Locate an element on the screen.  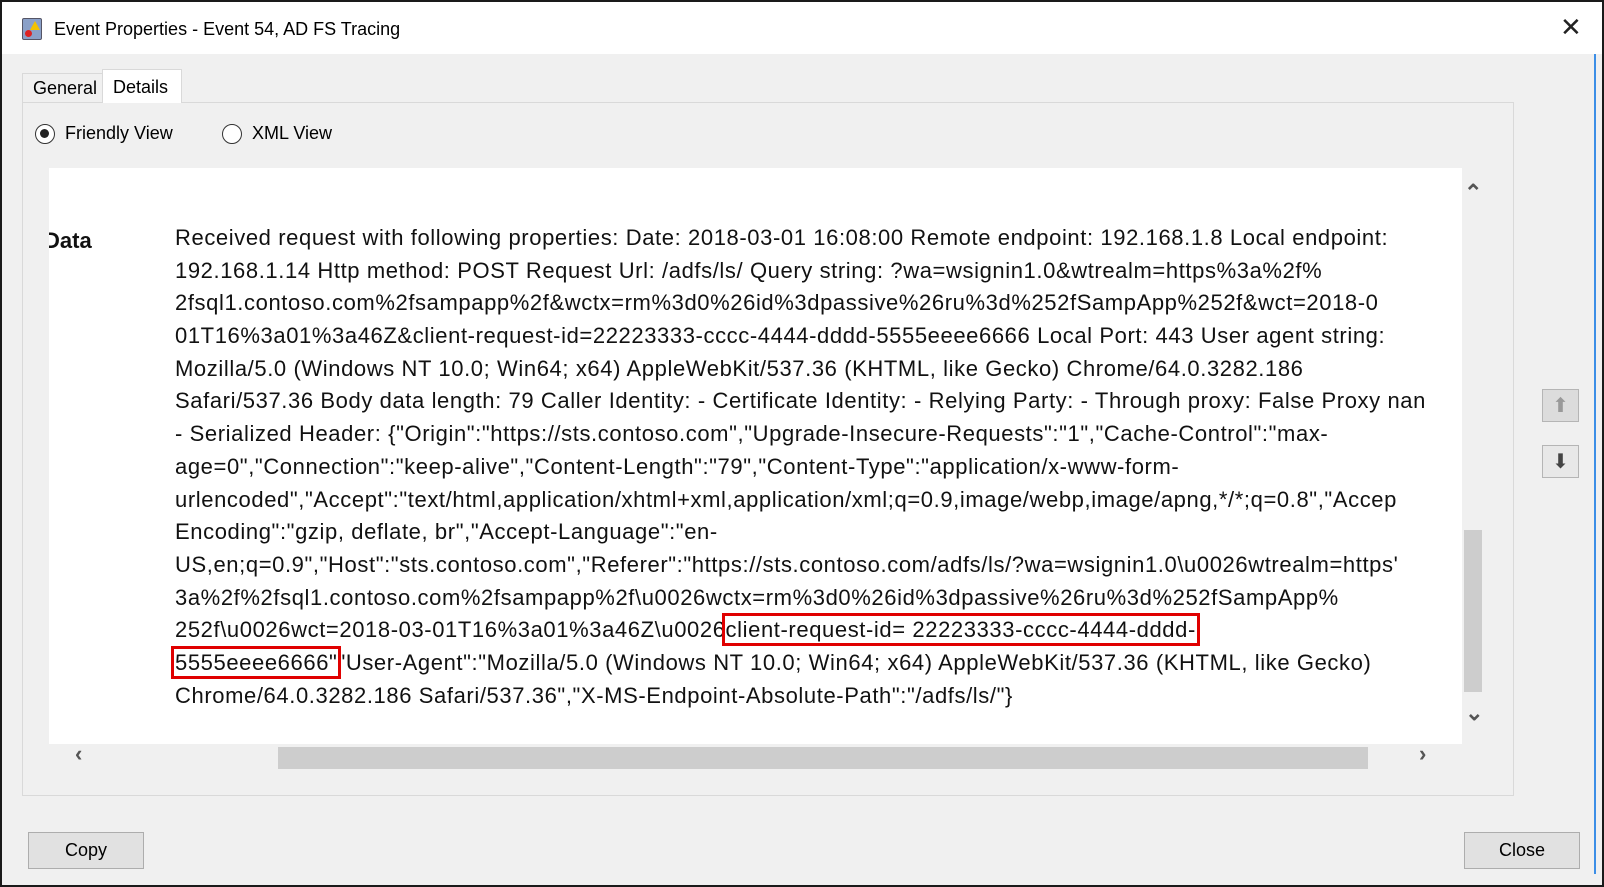
scroll-left-icon: ‹ is located at coordinates (78, 754).